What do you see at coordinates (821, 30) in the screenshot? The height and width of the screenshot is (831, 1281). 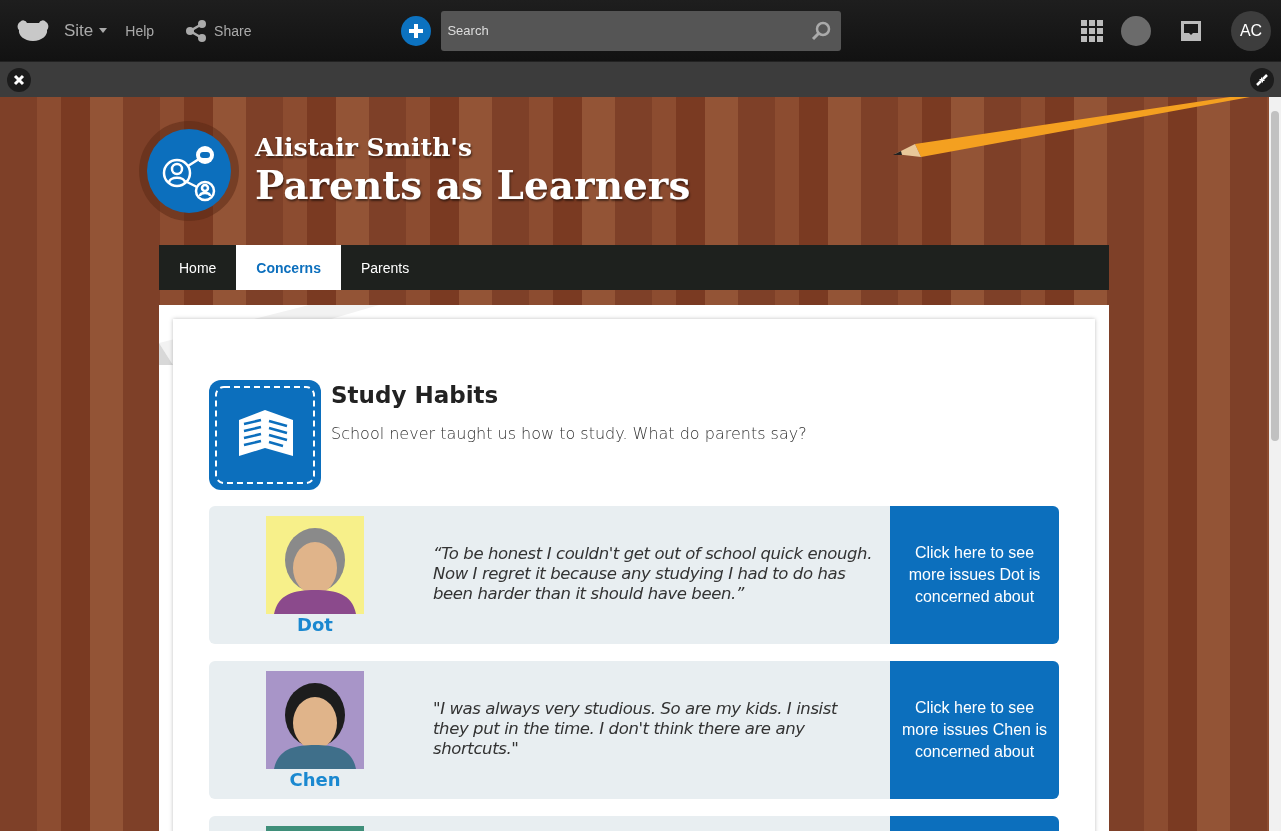 I see `search-icon` at bounding box center [821, 30].